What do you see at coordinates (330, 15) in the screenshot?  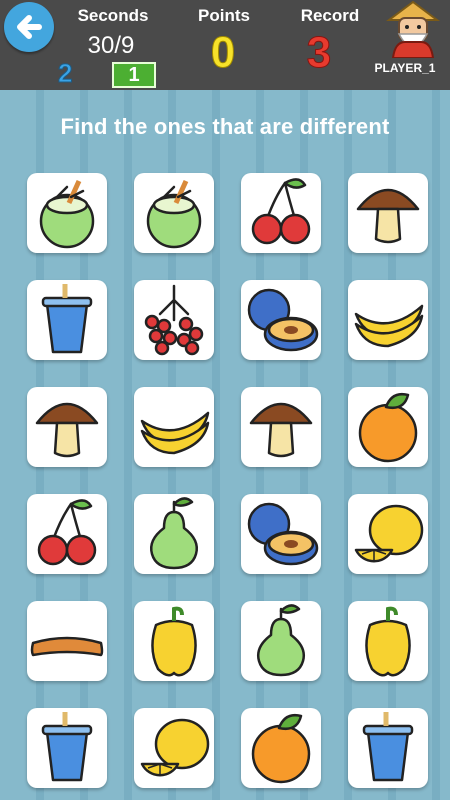 I see `record-label: Record` at bounding box center [330, 15].